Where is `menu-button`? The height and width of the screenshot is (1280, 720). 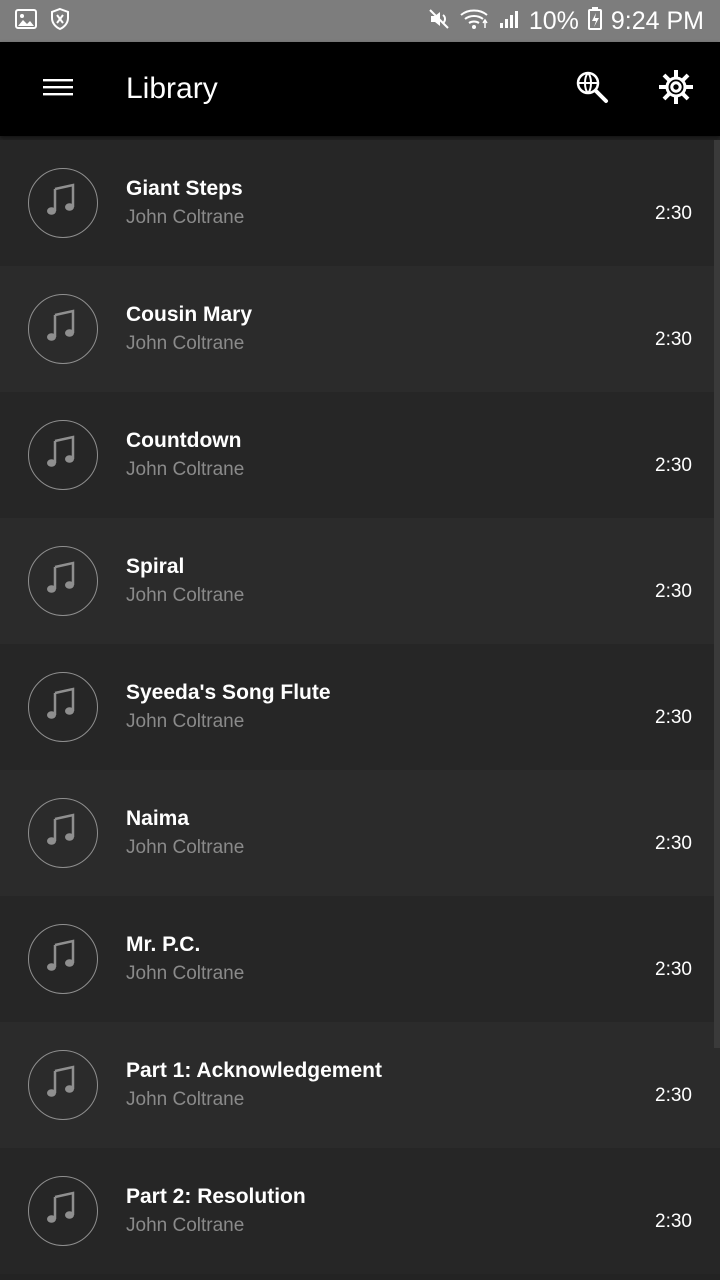
menu-button is located at coordinates (58, 89).